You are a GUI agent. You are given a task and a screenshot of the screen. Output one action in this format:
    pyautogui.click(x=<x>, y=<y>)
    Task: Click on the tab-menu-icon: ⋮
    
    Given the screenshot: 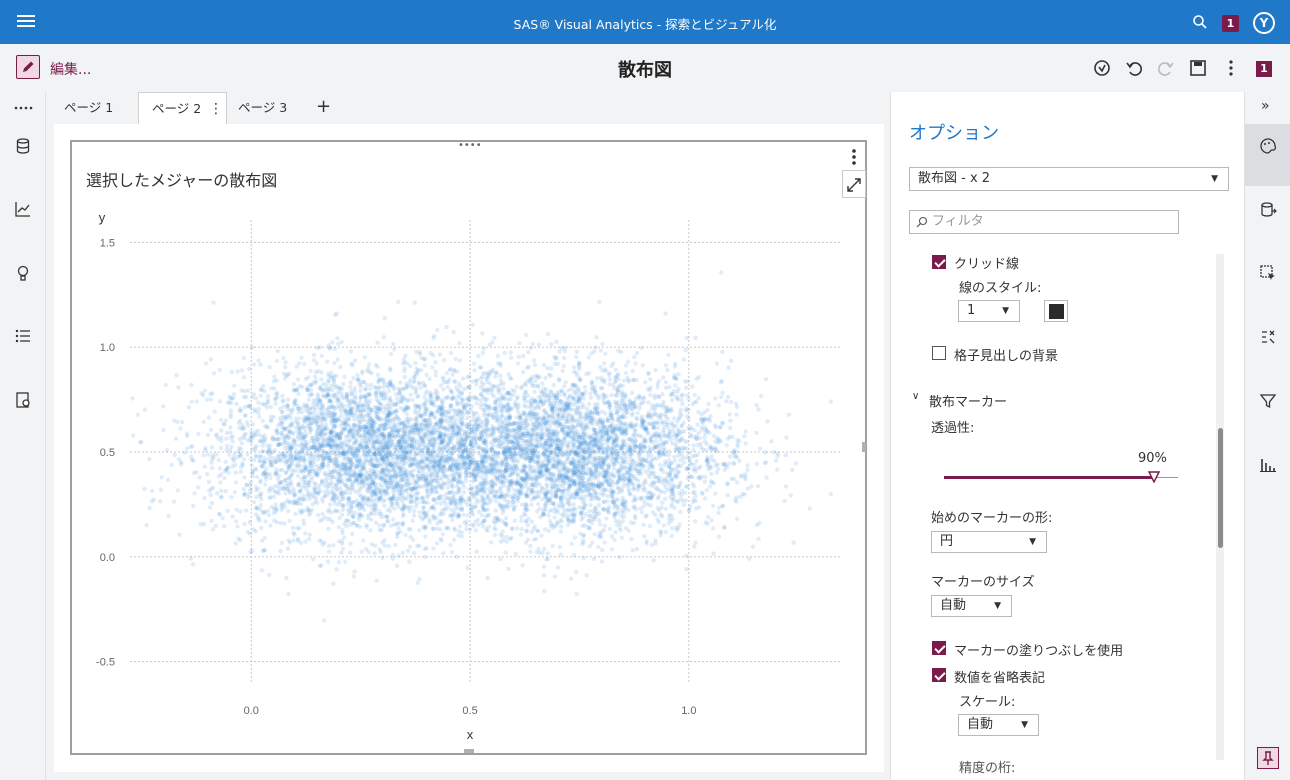 What is the action you would take?
    pyautogui.click(x=216, y=109)
    